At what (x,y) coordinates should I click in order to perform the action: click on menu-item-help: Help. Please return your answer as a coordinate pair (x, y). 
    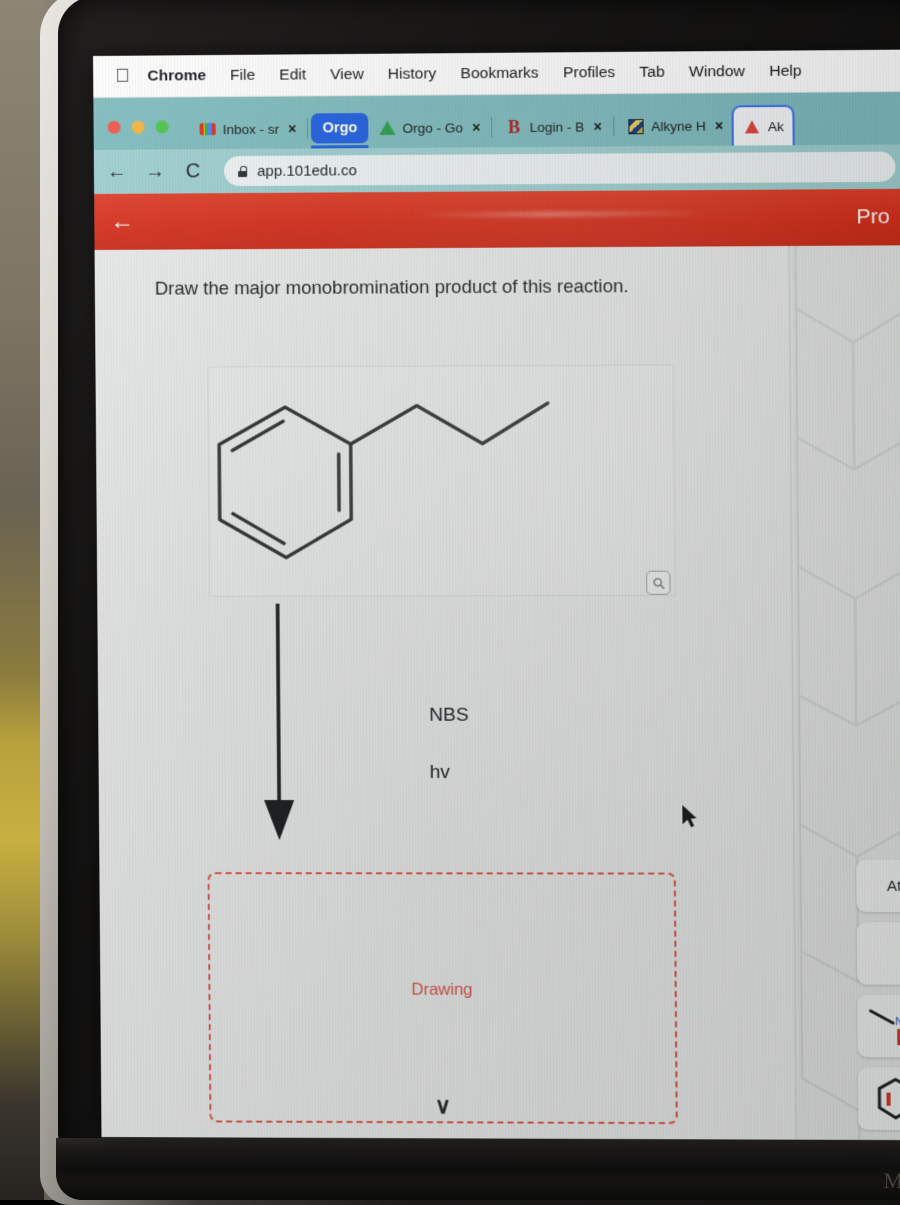
    Looking at the image, I should click on (785, 71).